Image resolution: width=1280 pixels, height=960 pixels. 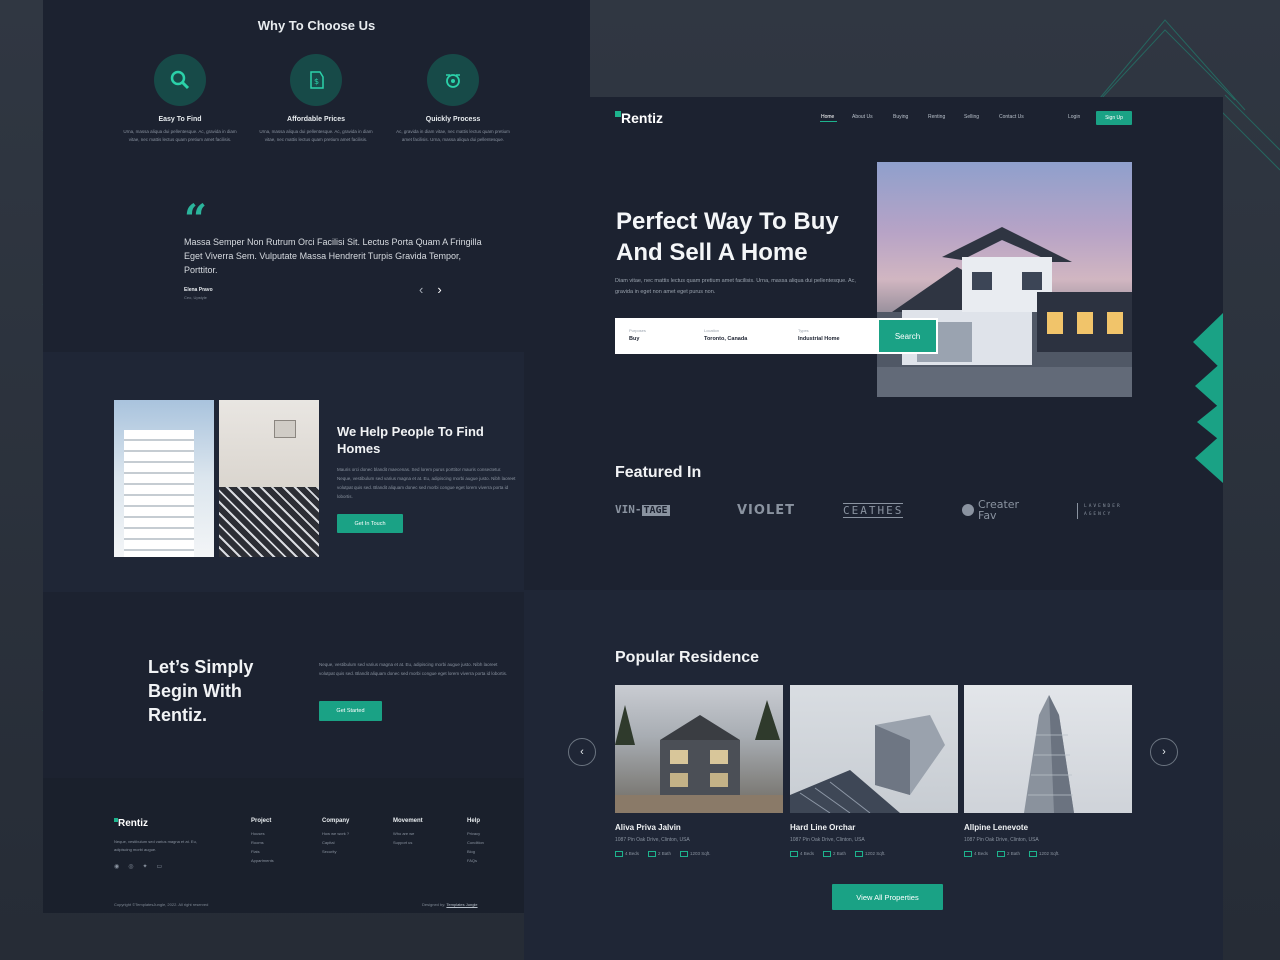 What do you see at coordinates (827, 117) in the screenshot?
I see `nav-home: Home` at bounding box center [827, 117].